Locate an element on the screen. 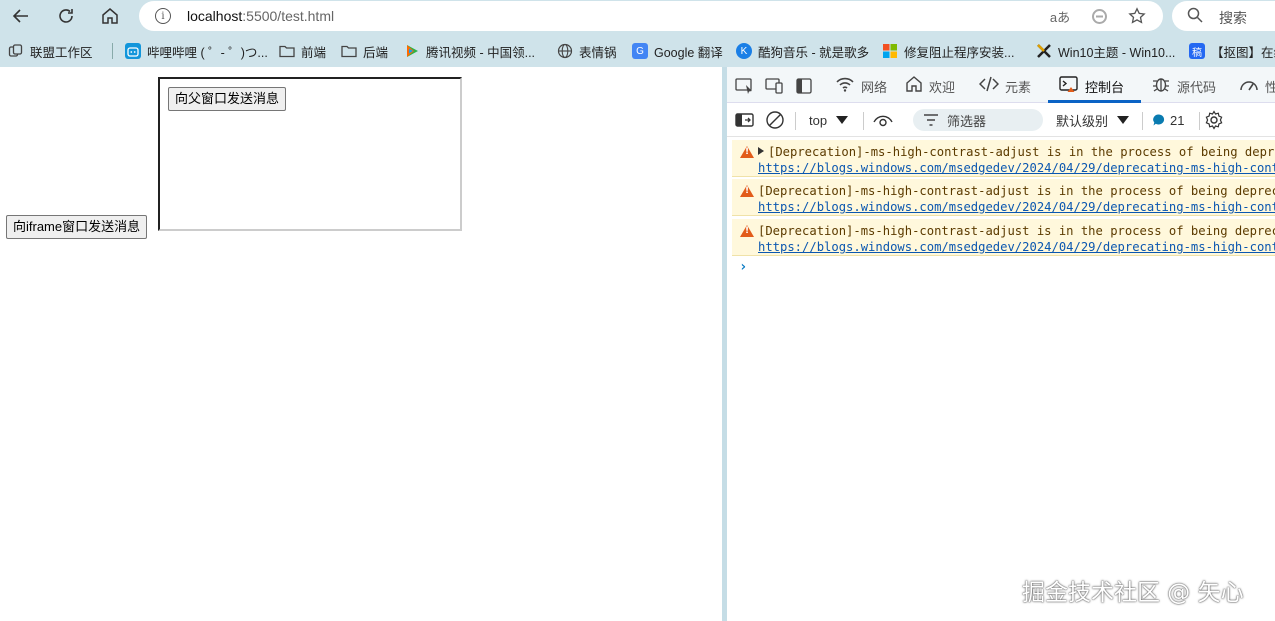  favorite-star-icon is located at coordinates (1137, 16).